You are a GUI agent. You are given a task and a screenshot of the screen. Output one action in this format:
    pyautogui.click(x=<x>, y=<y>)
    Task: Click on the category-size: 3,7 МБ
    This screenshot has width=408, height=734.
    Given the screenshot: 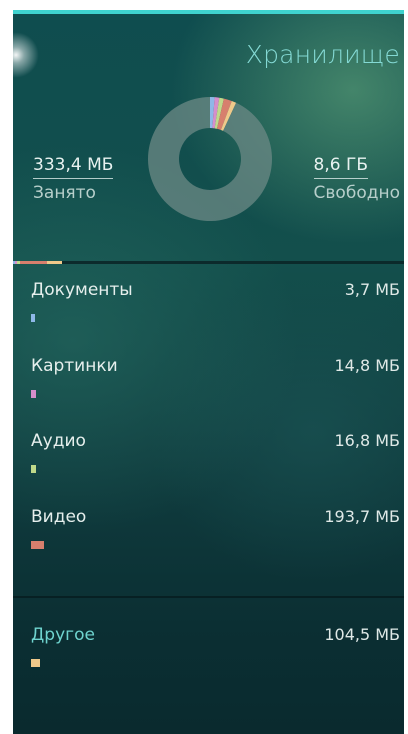 What is the action you would take?
    pyautogui.click(x=372, y=289)
    